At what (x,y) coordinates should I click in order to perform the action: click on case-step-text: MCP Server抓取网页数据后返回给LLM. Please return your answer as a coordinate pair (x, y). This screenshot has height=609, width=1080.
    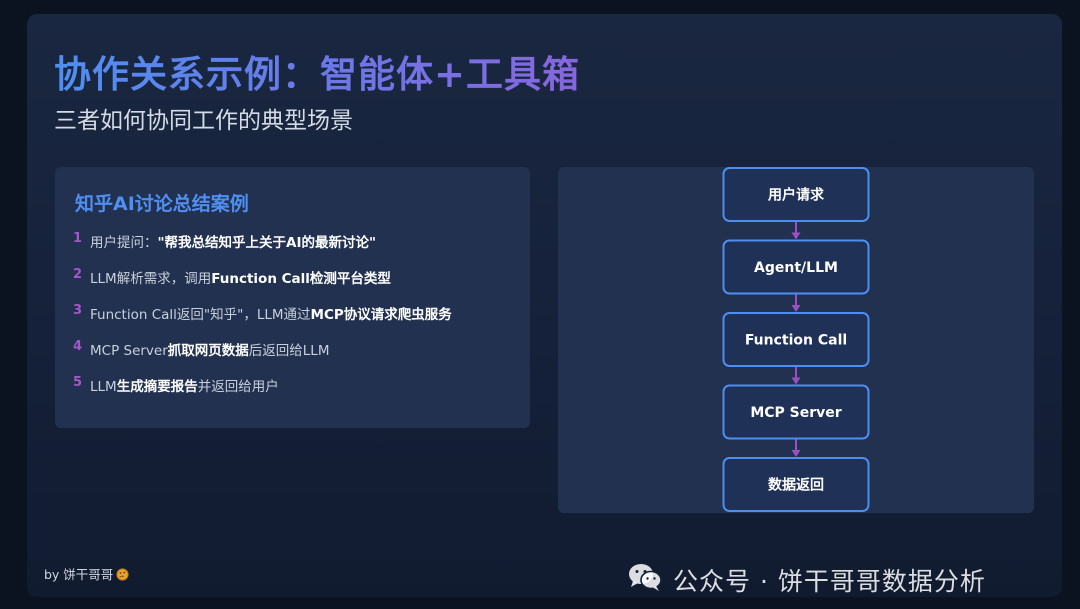
    Looking at the image, I should click on (209, 349).